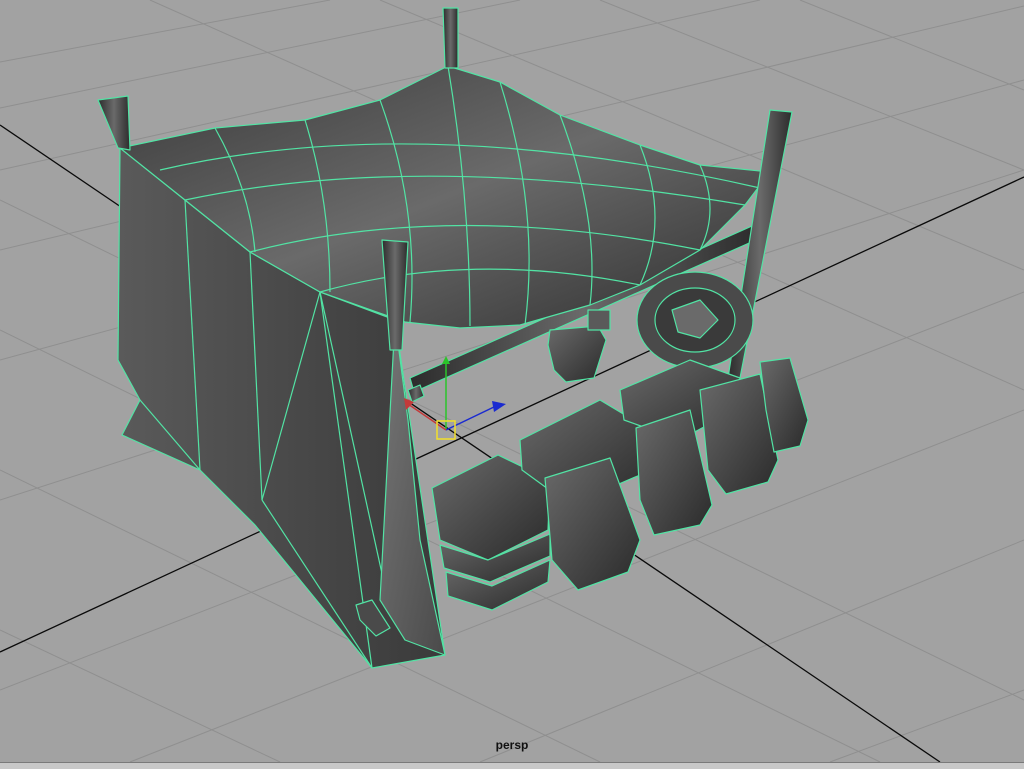  I want to click on x-arrow-icon, so click(499, 406).